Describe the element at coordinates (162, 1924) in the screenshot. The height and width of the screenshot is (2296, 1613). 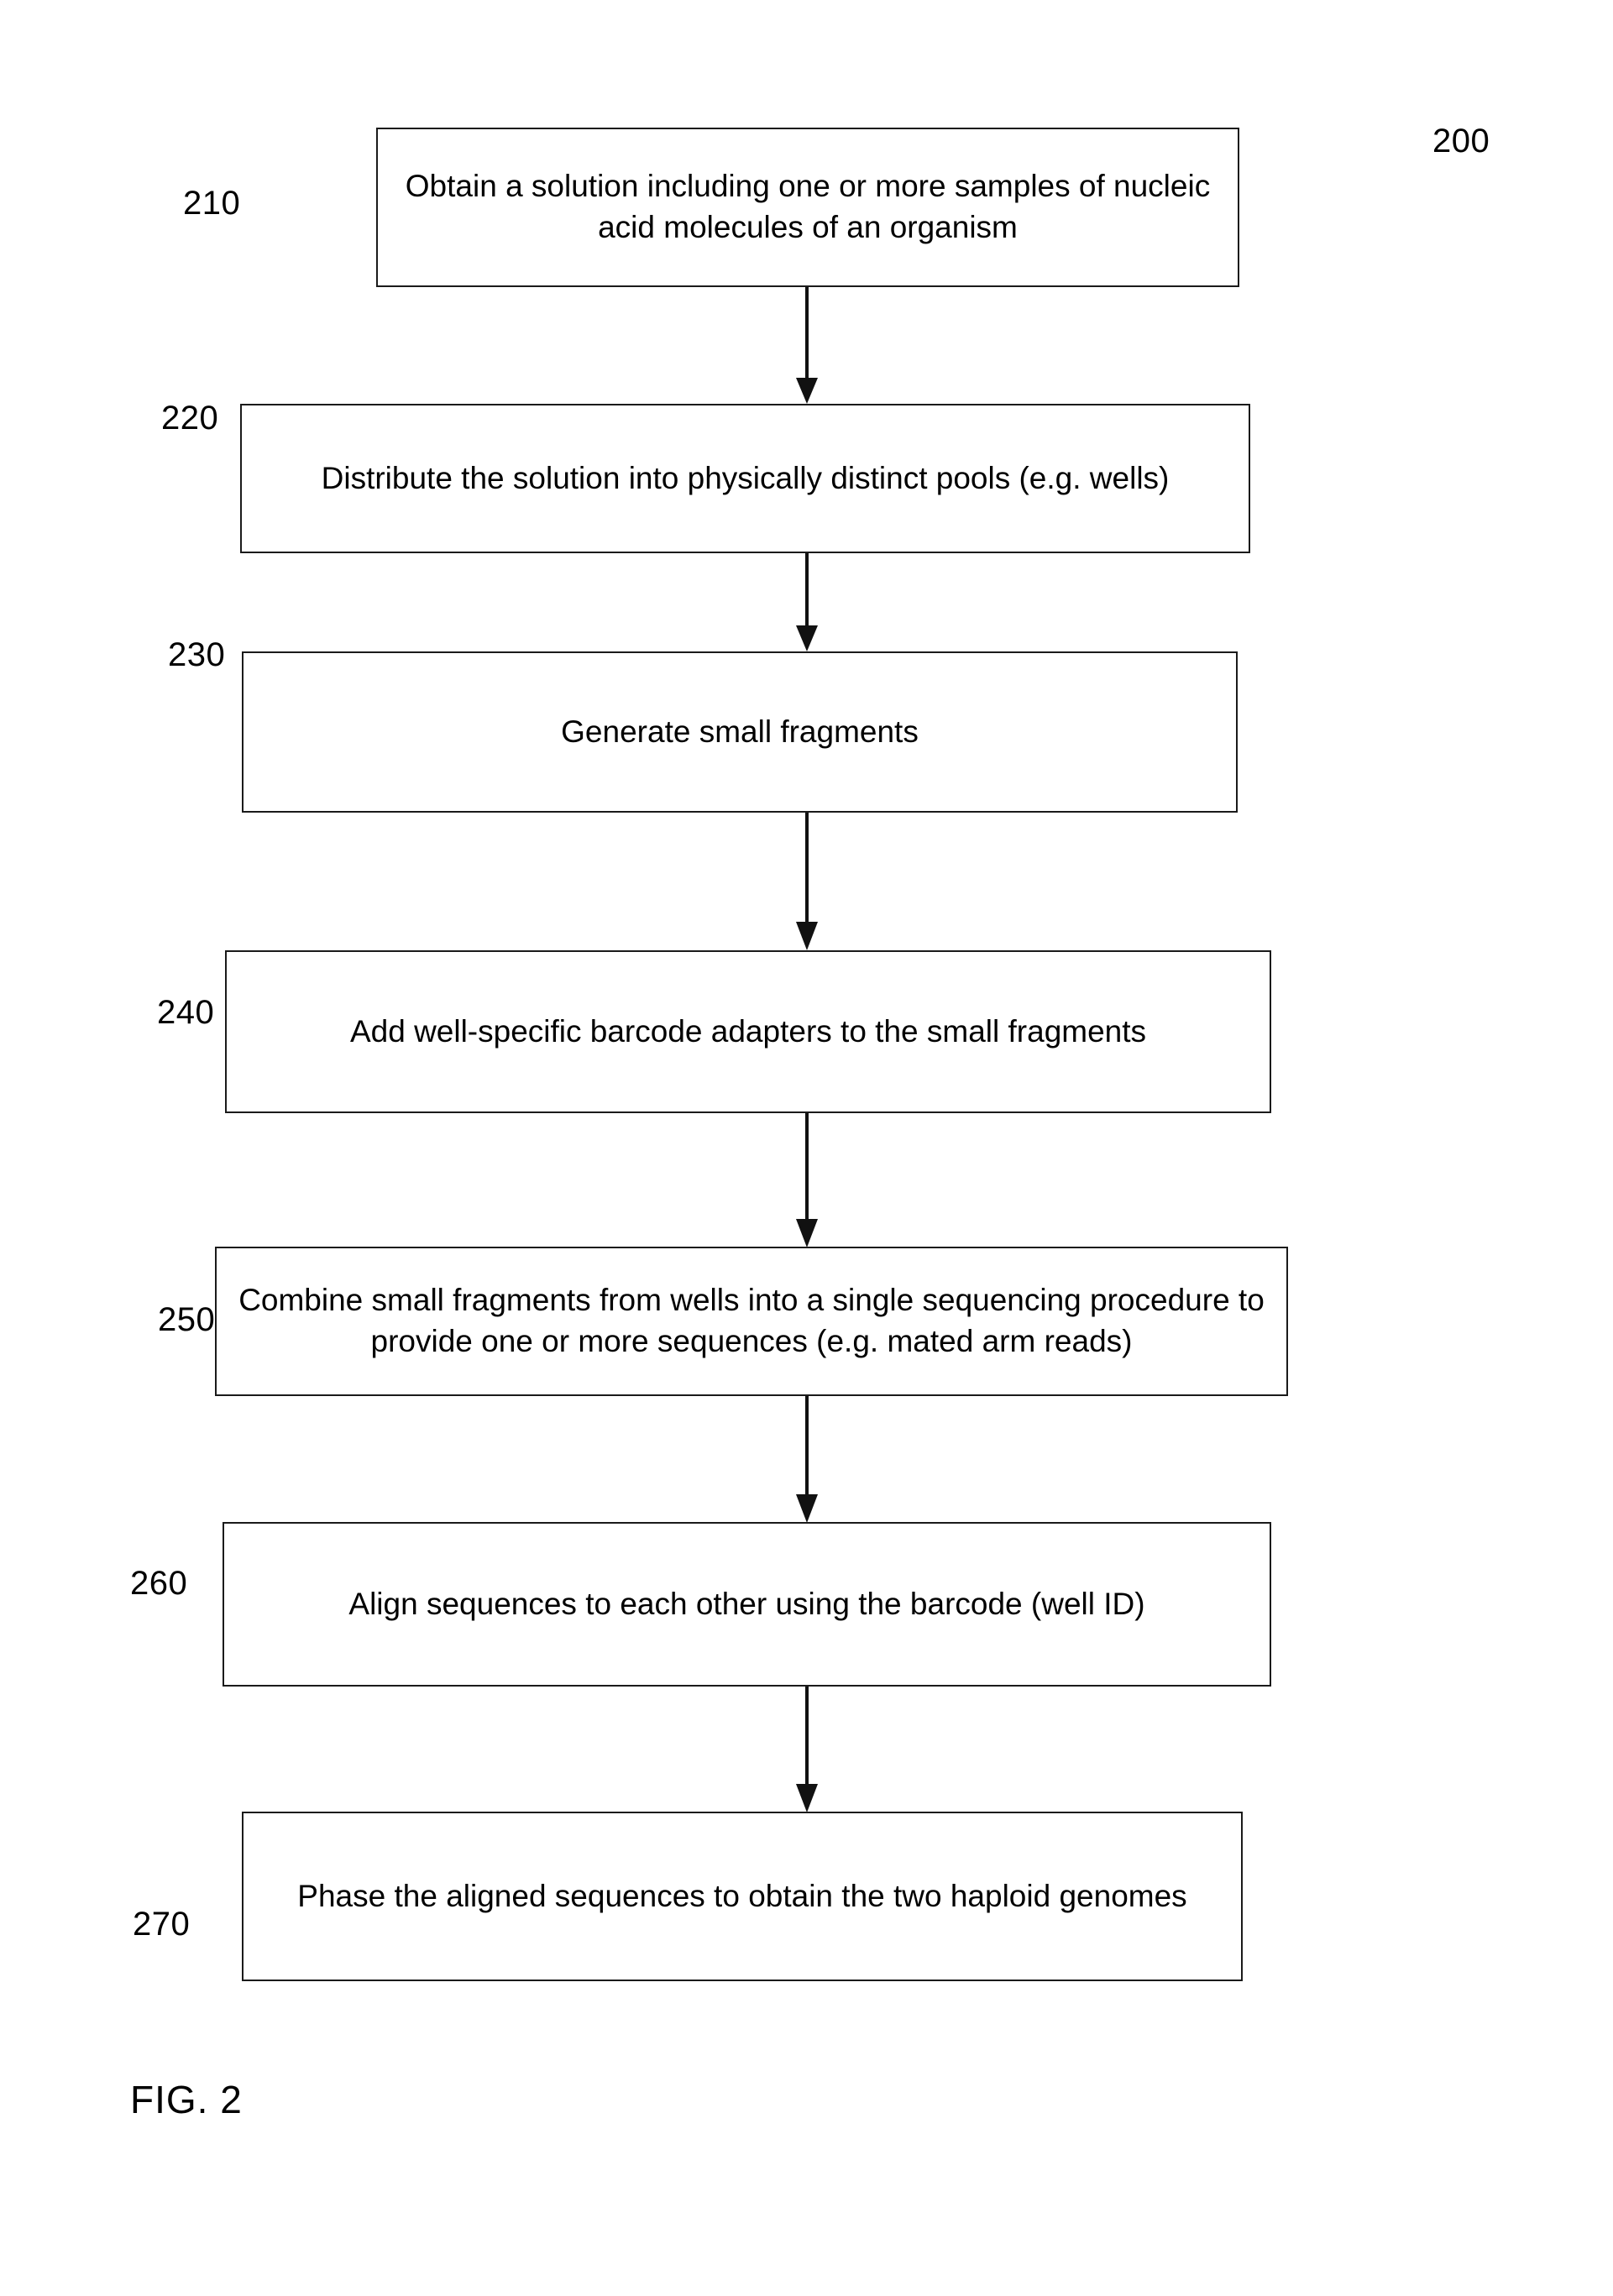
I see `step-ref-270: 270` at that location.